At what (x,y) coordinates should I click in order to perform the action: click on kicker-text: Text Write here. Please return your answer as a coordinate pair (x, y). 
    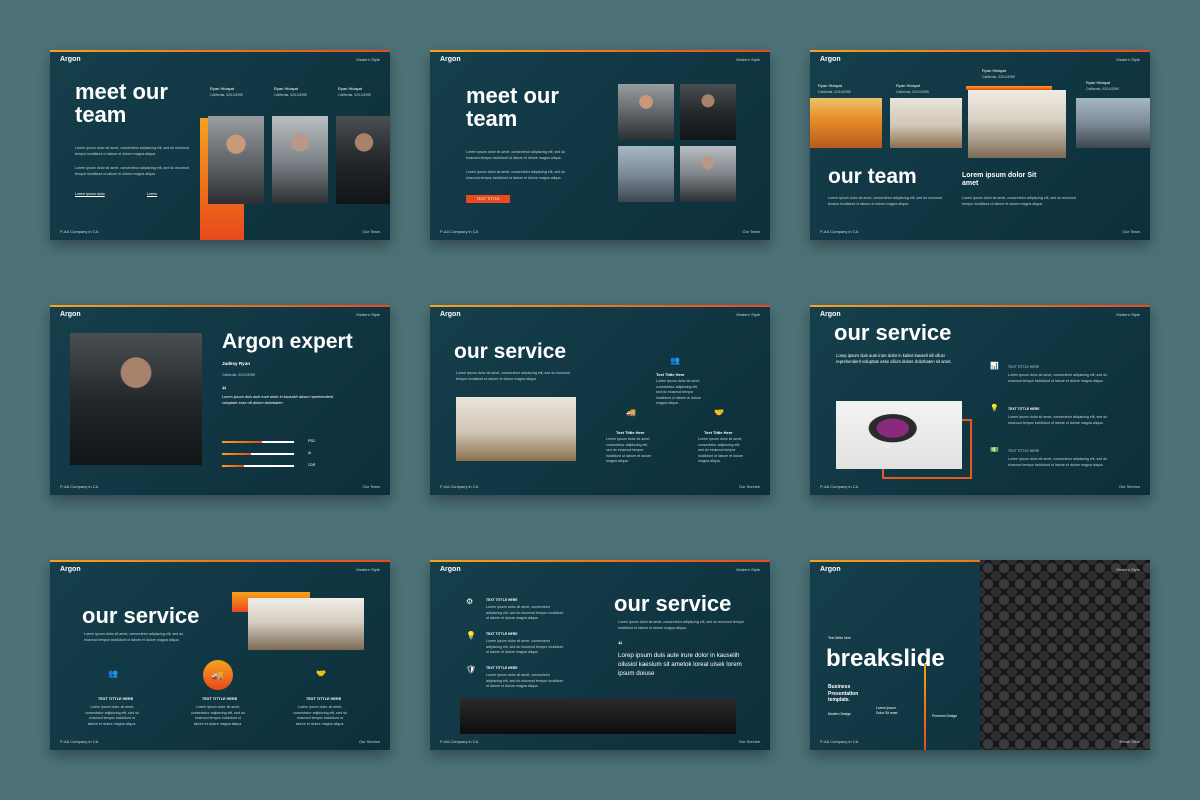
    Looking at the image, I should click on (839, 638).